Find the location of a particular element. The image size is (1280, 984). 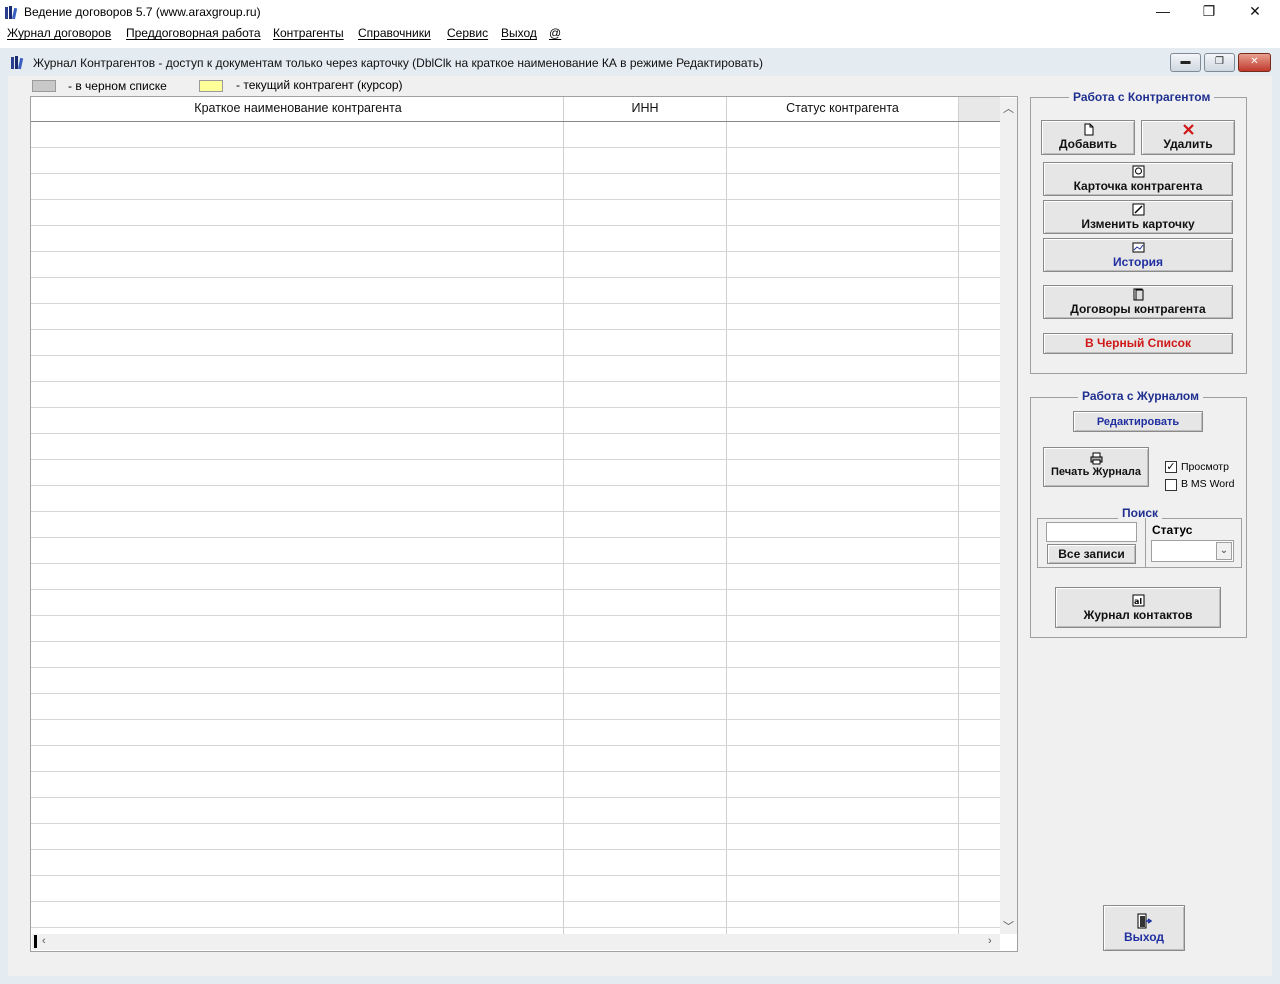

counterparty-contracts-label: Договоры контрагента is located at coordinates (1138, 309).